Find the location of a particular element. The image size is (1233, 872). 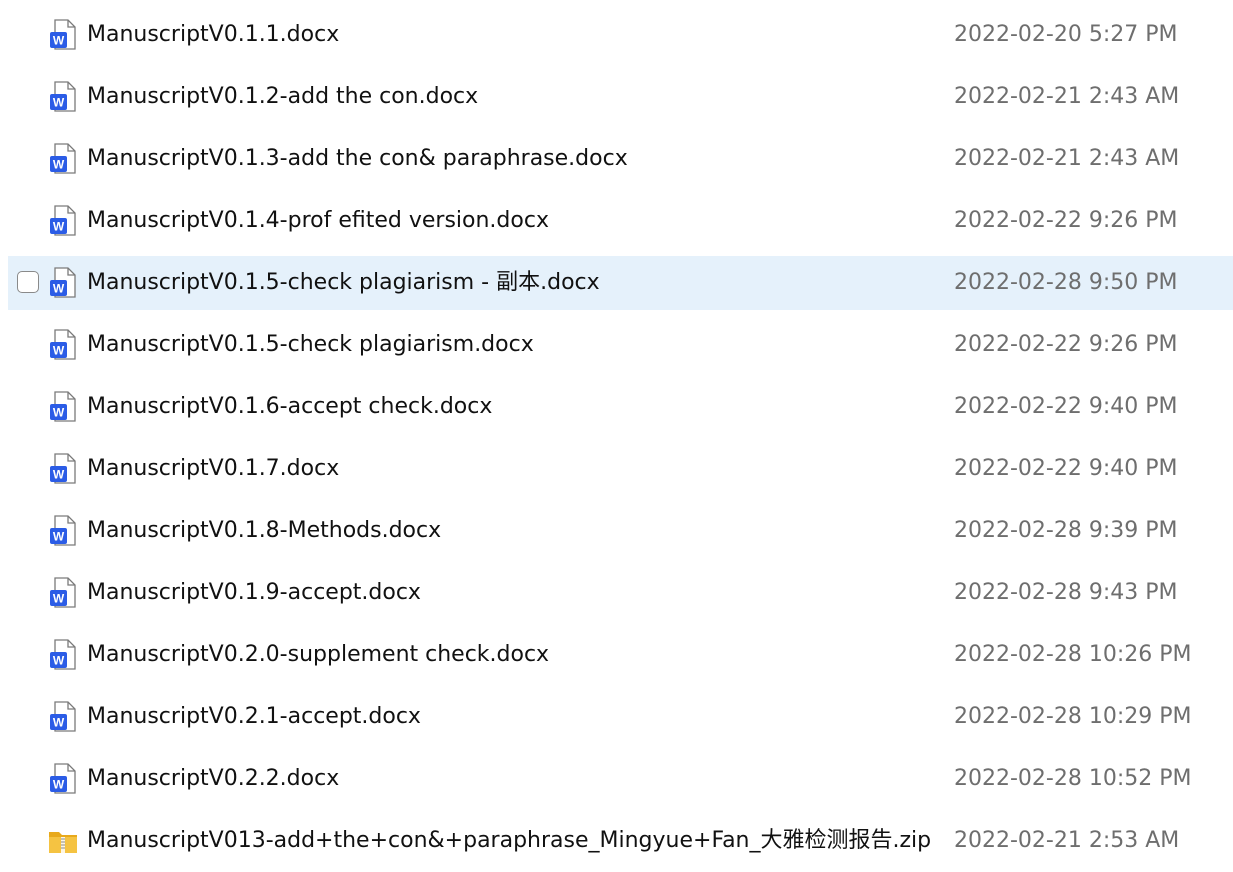

file-name: ManuscriptV0.2.2.docx is located at coordinates (213, 779).